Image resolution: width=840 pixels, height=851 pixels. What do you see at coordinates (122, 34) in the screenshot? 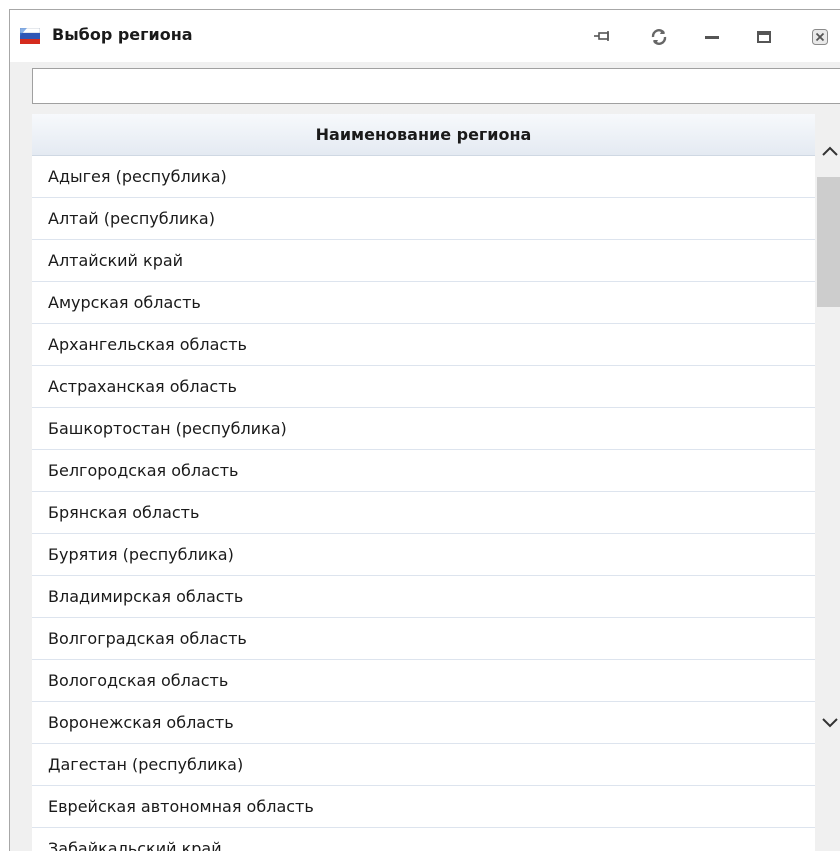
I see `window-title: Выбор региона` at bounding box center [122, 34].